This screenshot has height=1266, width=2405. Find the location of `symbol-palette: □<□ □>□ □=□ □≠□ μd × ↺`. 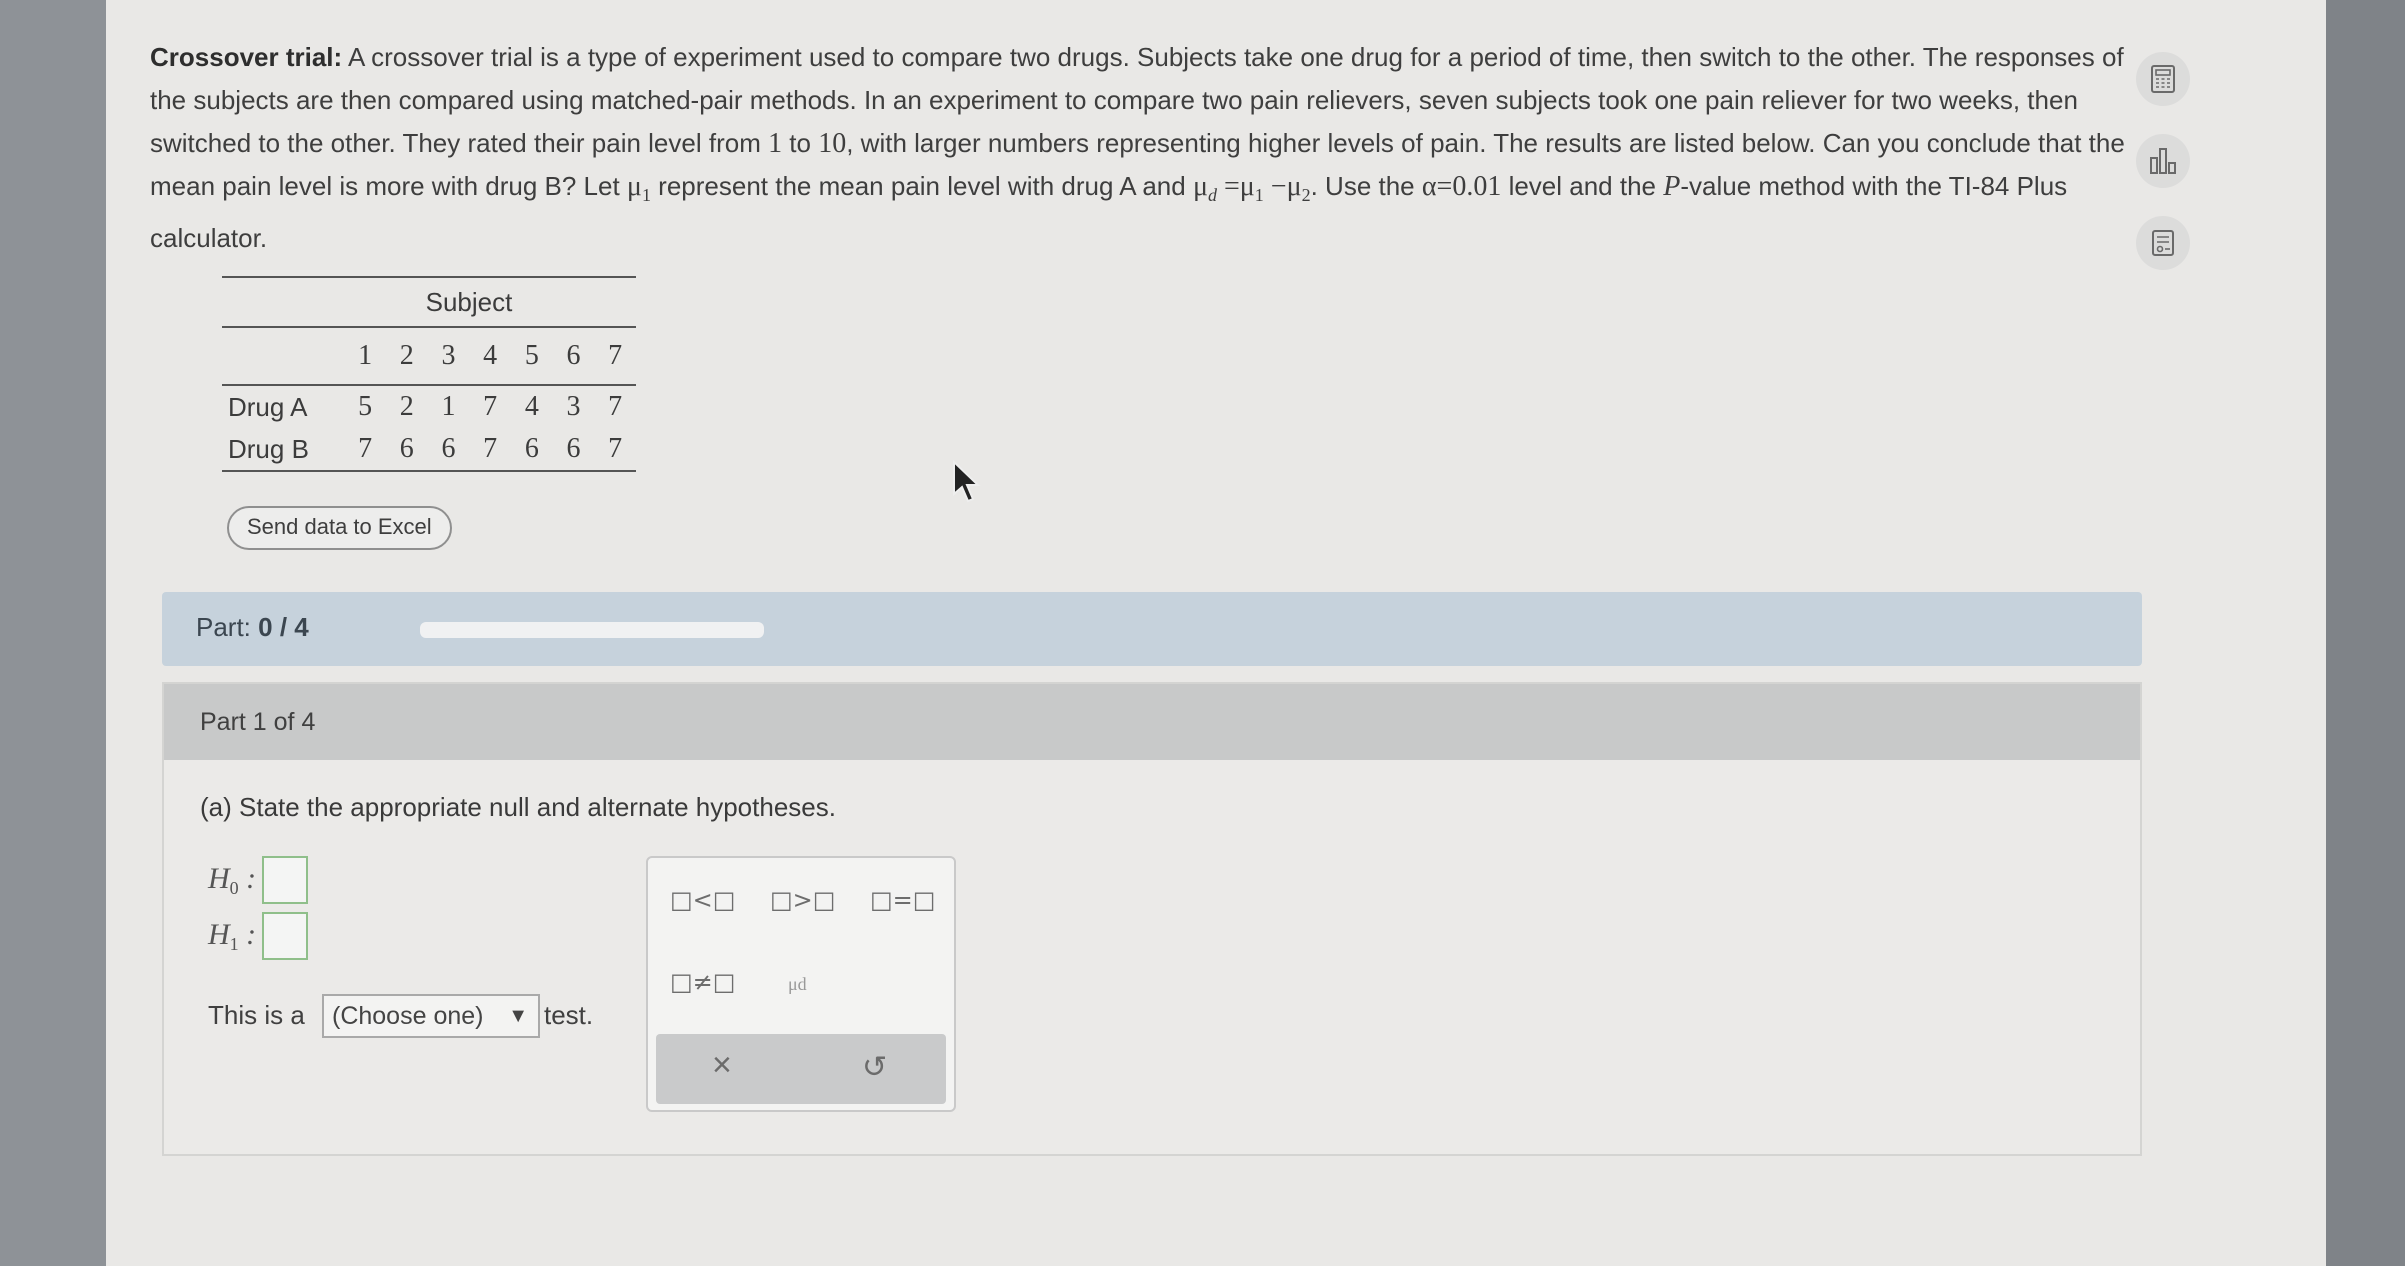

symbol-palette: □<□ □>□ □=□ □≠□ μd × ↺ is located at coordinates (801, 984).